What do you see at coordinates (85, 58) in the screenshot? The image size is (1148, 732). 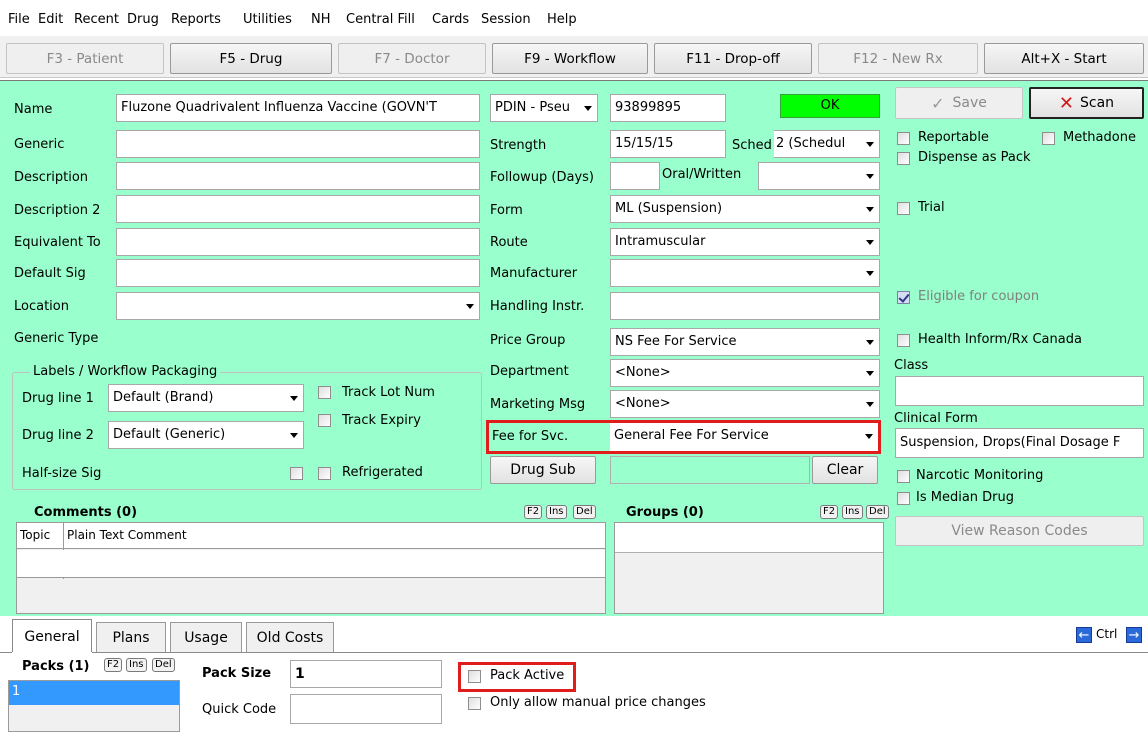 I see `f3-patient-button: F3 - Patient` at bounding box center [85, 58].